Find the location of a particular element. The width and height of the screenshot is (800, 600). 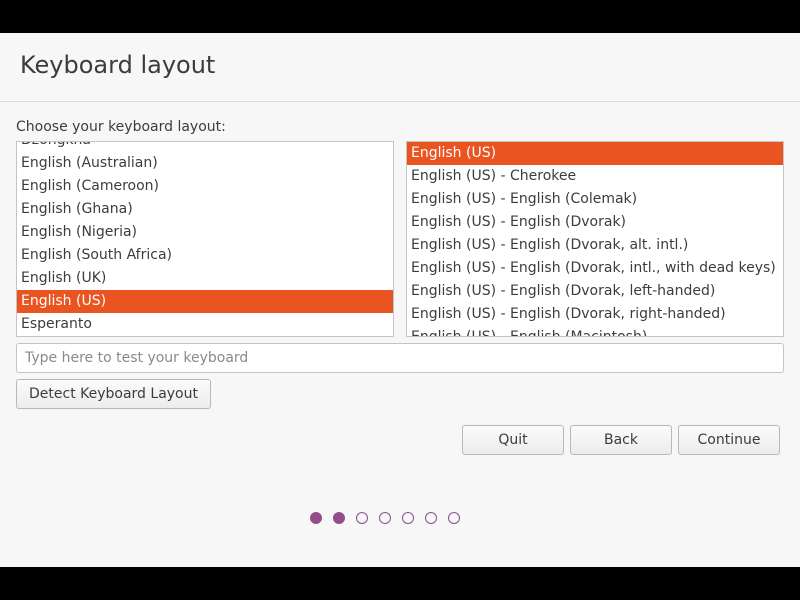

layout-list-item: English (UK) is located at coordinates (205, 278).